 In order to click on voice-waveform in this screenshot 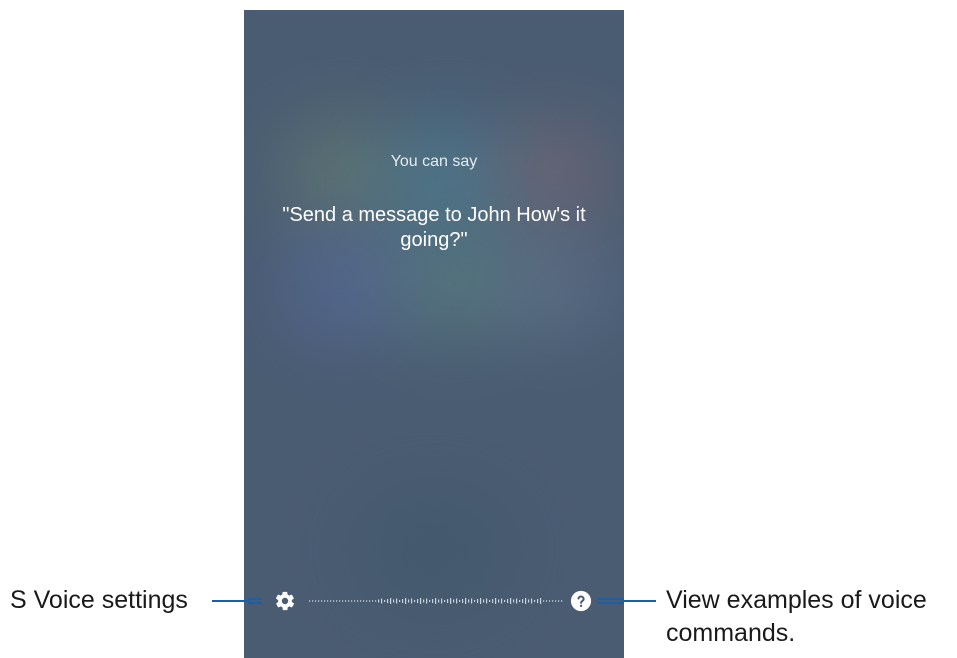, I will do `click(436, 601)`.